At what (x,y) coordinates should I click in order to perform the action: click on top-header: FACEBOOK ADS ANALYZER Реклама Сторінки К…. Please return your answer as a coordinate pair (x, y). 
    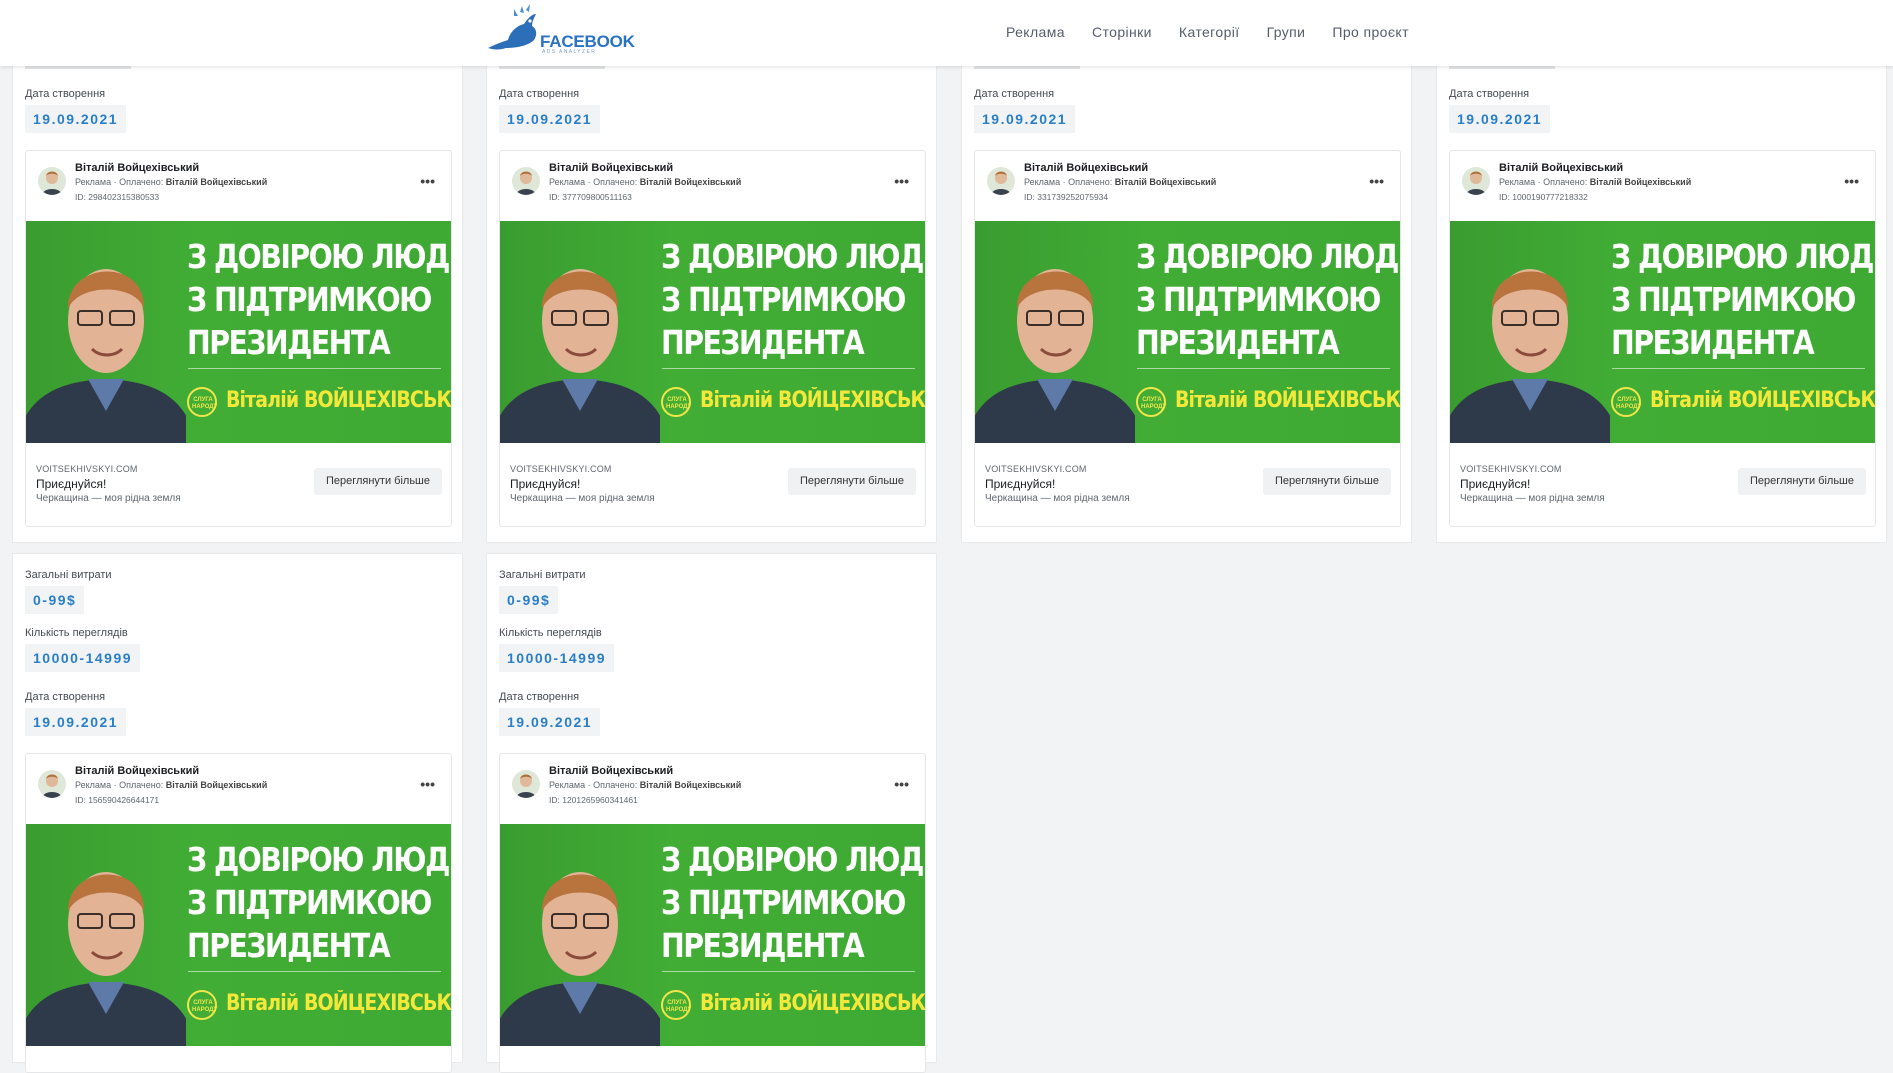
    Looking at the image, I should click on (946, 33).